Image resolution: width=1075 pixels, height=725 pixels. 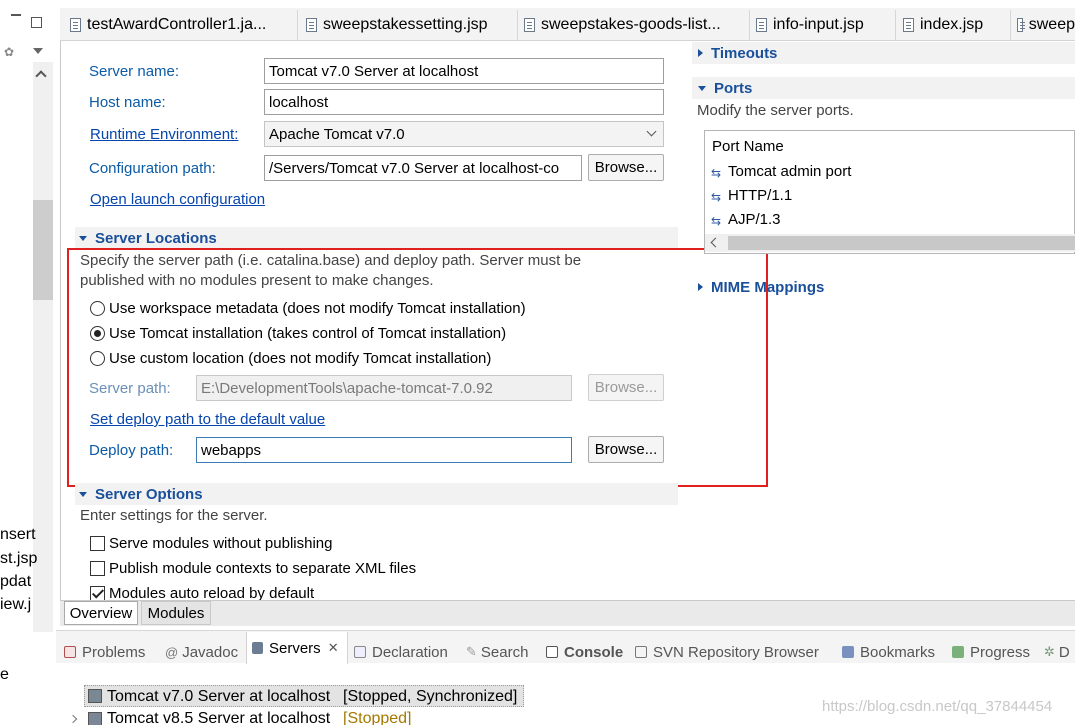 What do you see at coordinates (504, 652) in the screenshot?
I see `tab-label: Search` at bounding box center [504, 652].